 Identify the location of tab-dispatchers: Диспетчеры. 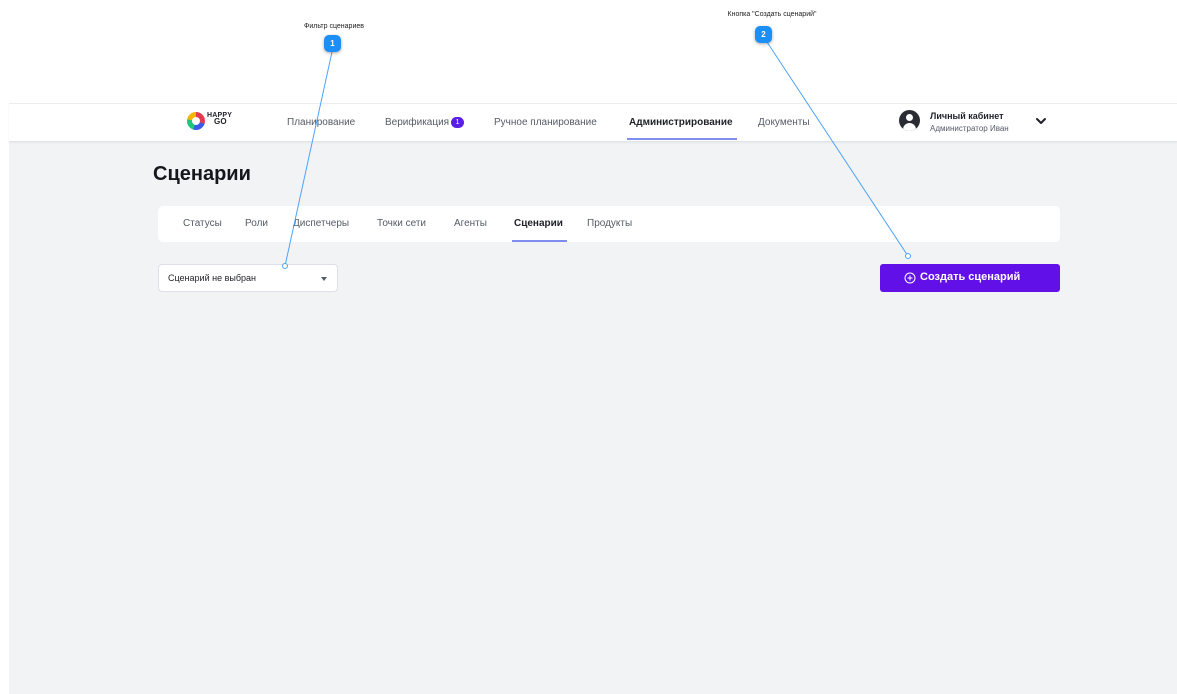
(321, 223).